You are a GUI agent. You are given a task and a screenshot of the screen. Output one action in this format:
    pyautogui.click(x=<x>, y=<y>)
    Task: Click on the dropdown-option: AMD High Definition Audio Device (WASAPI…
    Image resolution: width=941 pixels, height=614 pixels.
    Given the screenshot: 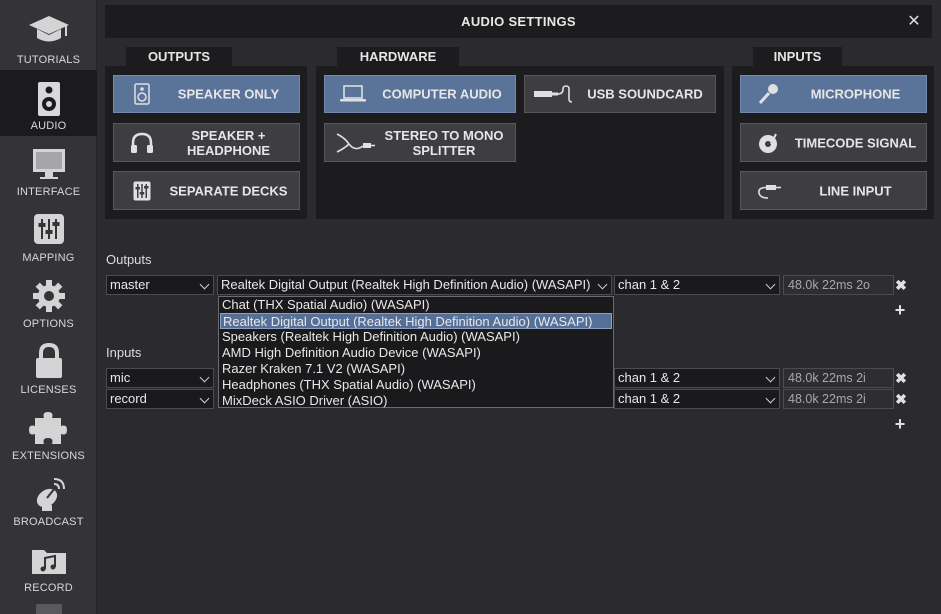 What is the action you would take?
    pyautogui.click(x=416, y=353)
    